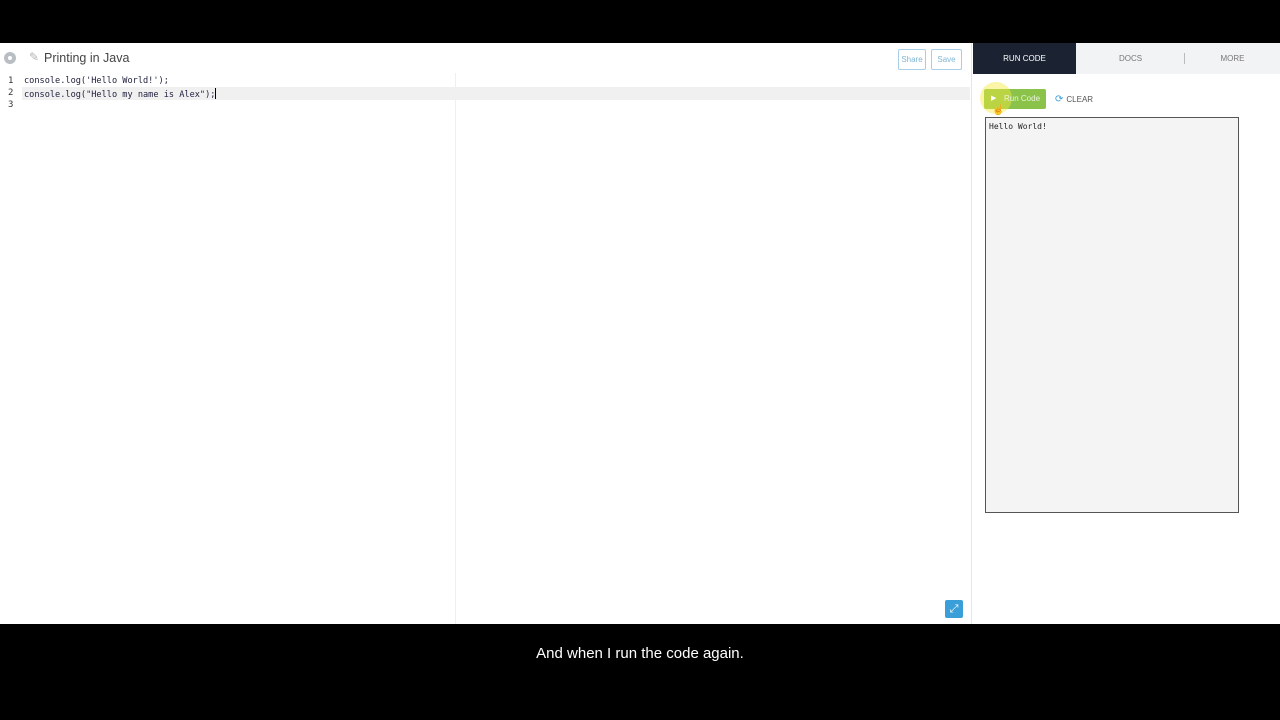  I want to click on video-top-bar, so click(640, 21).